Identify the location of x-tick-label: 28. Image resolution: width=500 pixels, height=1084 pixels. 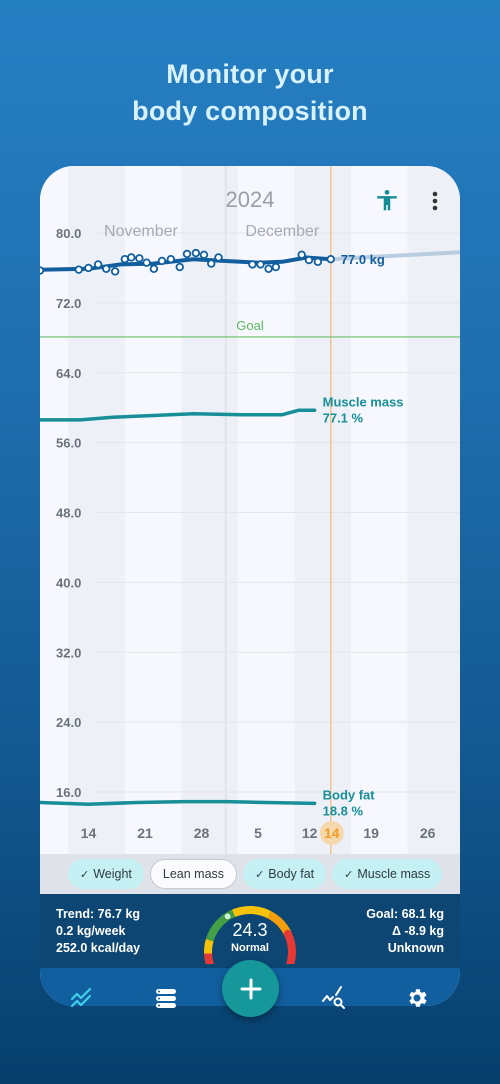
(202, 833).